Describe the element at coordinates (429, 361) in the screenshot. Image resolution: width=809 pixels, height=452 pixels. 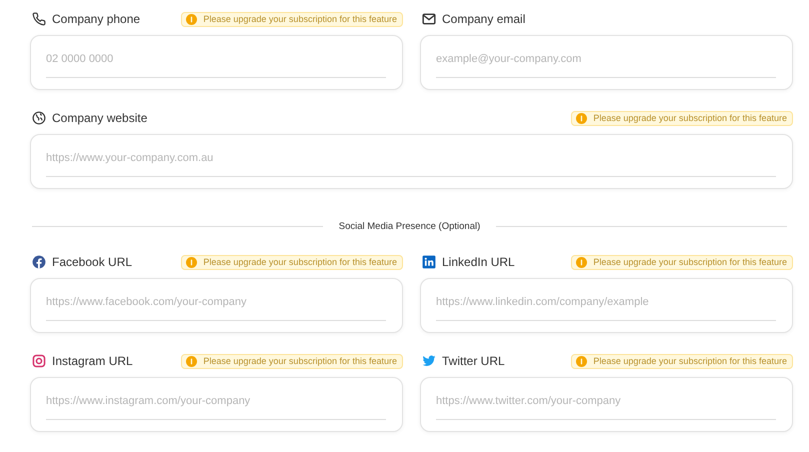
I see `bird-icon` at that location.